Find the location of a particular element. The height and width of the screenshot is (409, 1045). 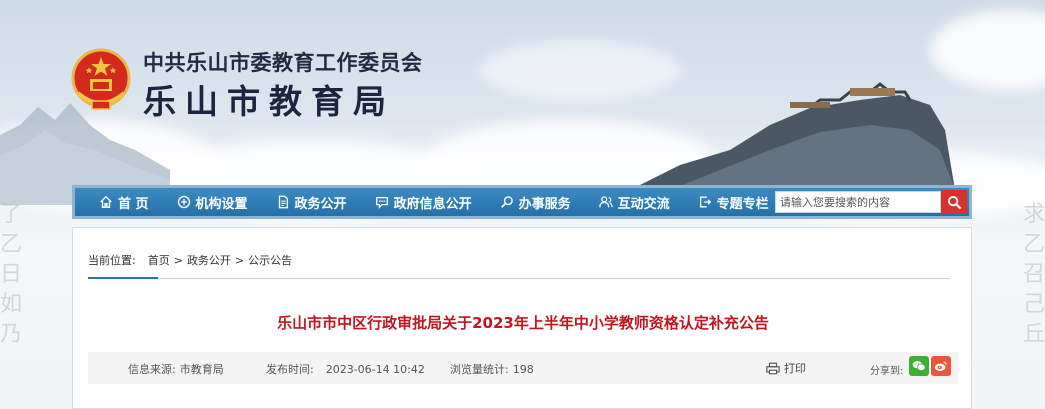

search-button is located at coordinates (954, 202).